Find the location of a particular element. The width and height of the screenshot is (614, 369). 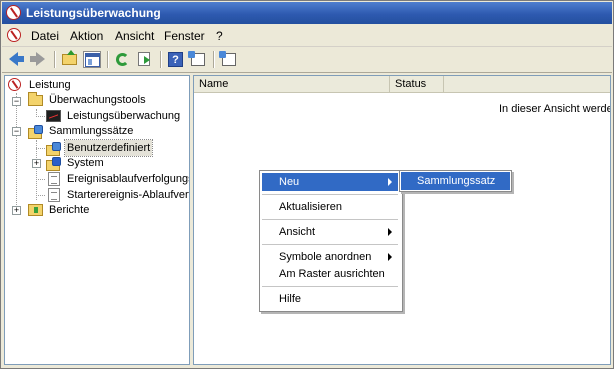

up-folder-icon is located at coordinates (69, 57).